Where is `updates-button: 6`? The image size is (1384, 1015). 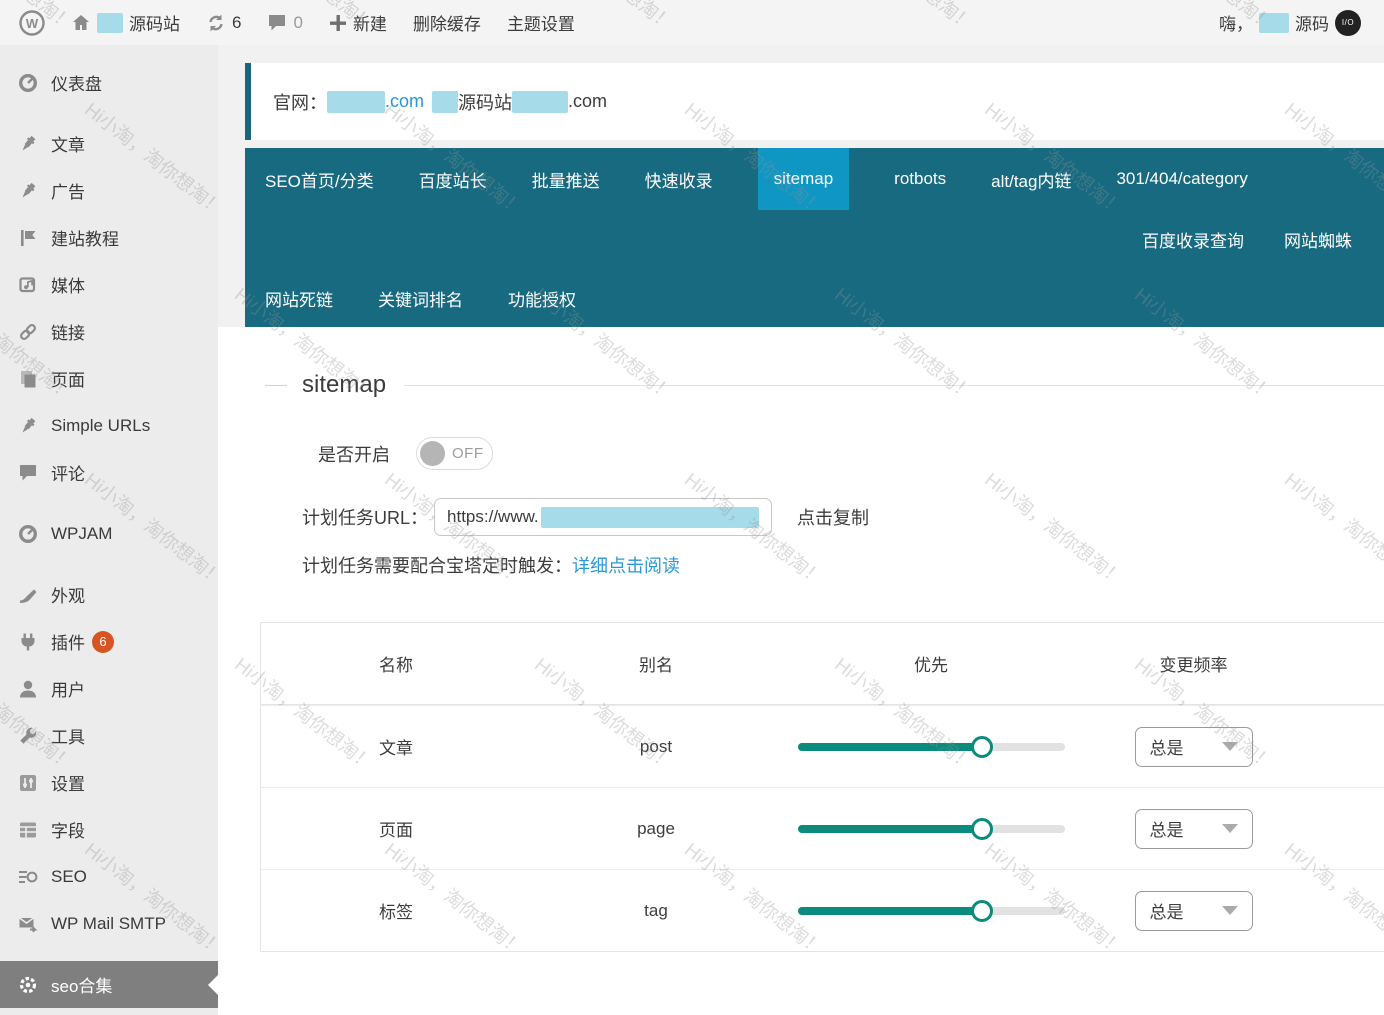 updates-button: 6 is located at coordinates (223, 22).